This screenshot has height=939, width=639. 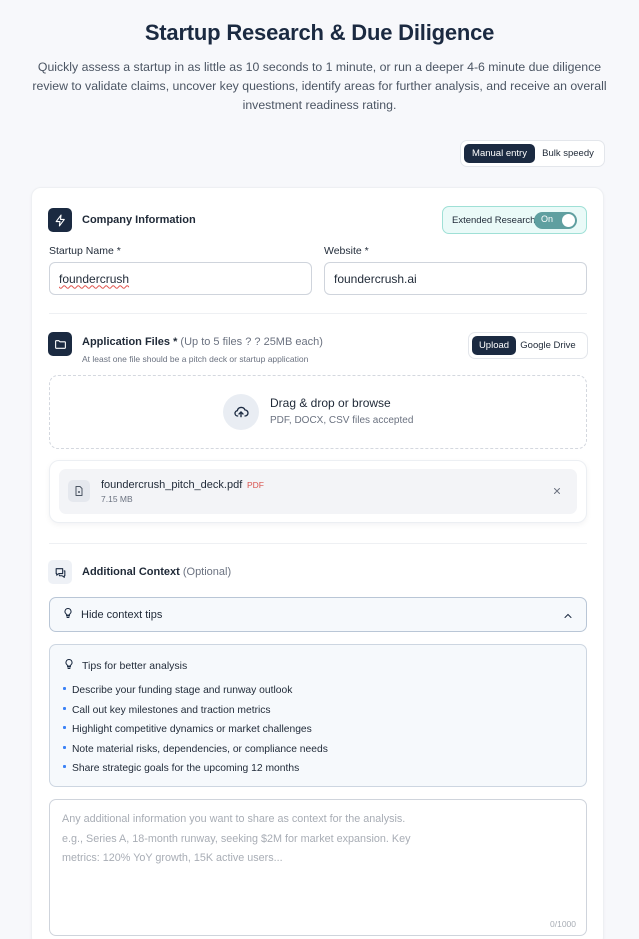 I want to click on uploaded-files-list: foundercrush_pitch_deck.pdf PDF 7.15 MB, so click(x=318, y=491).